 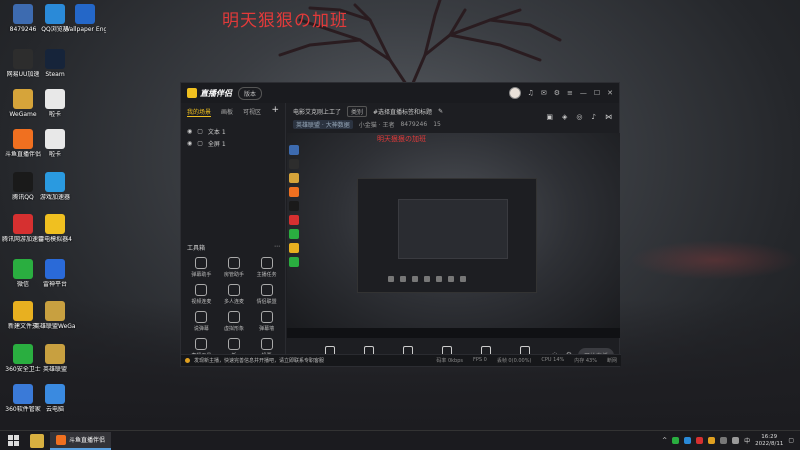 I want to click on game-icon, so click(x=55, y=182).